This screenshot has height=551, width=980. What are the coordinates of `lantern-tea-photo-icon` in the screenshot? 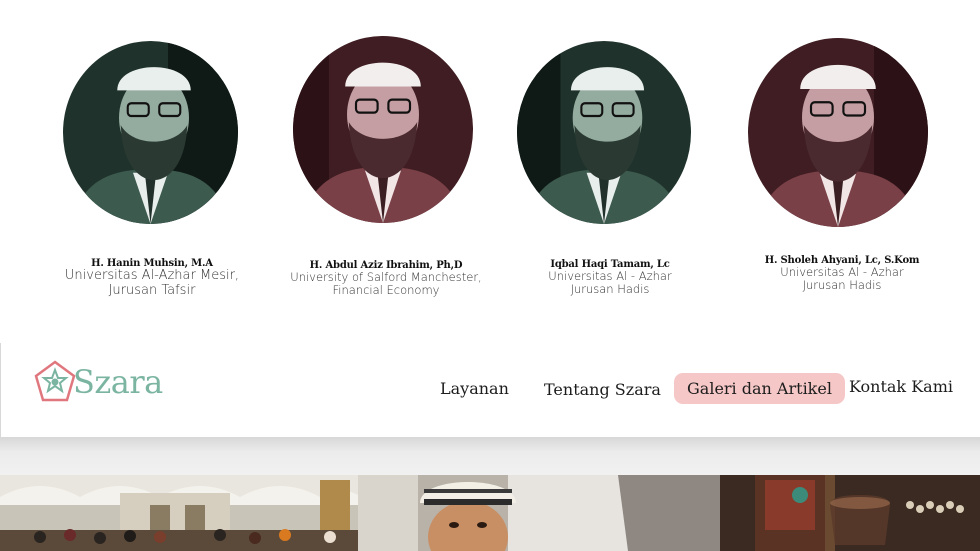 It's located at (850, 513).